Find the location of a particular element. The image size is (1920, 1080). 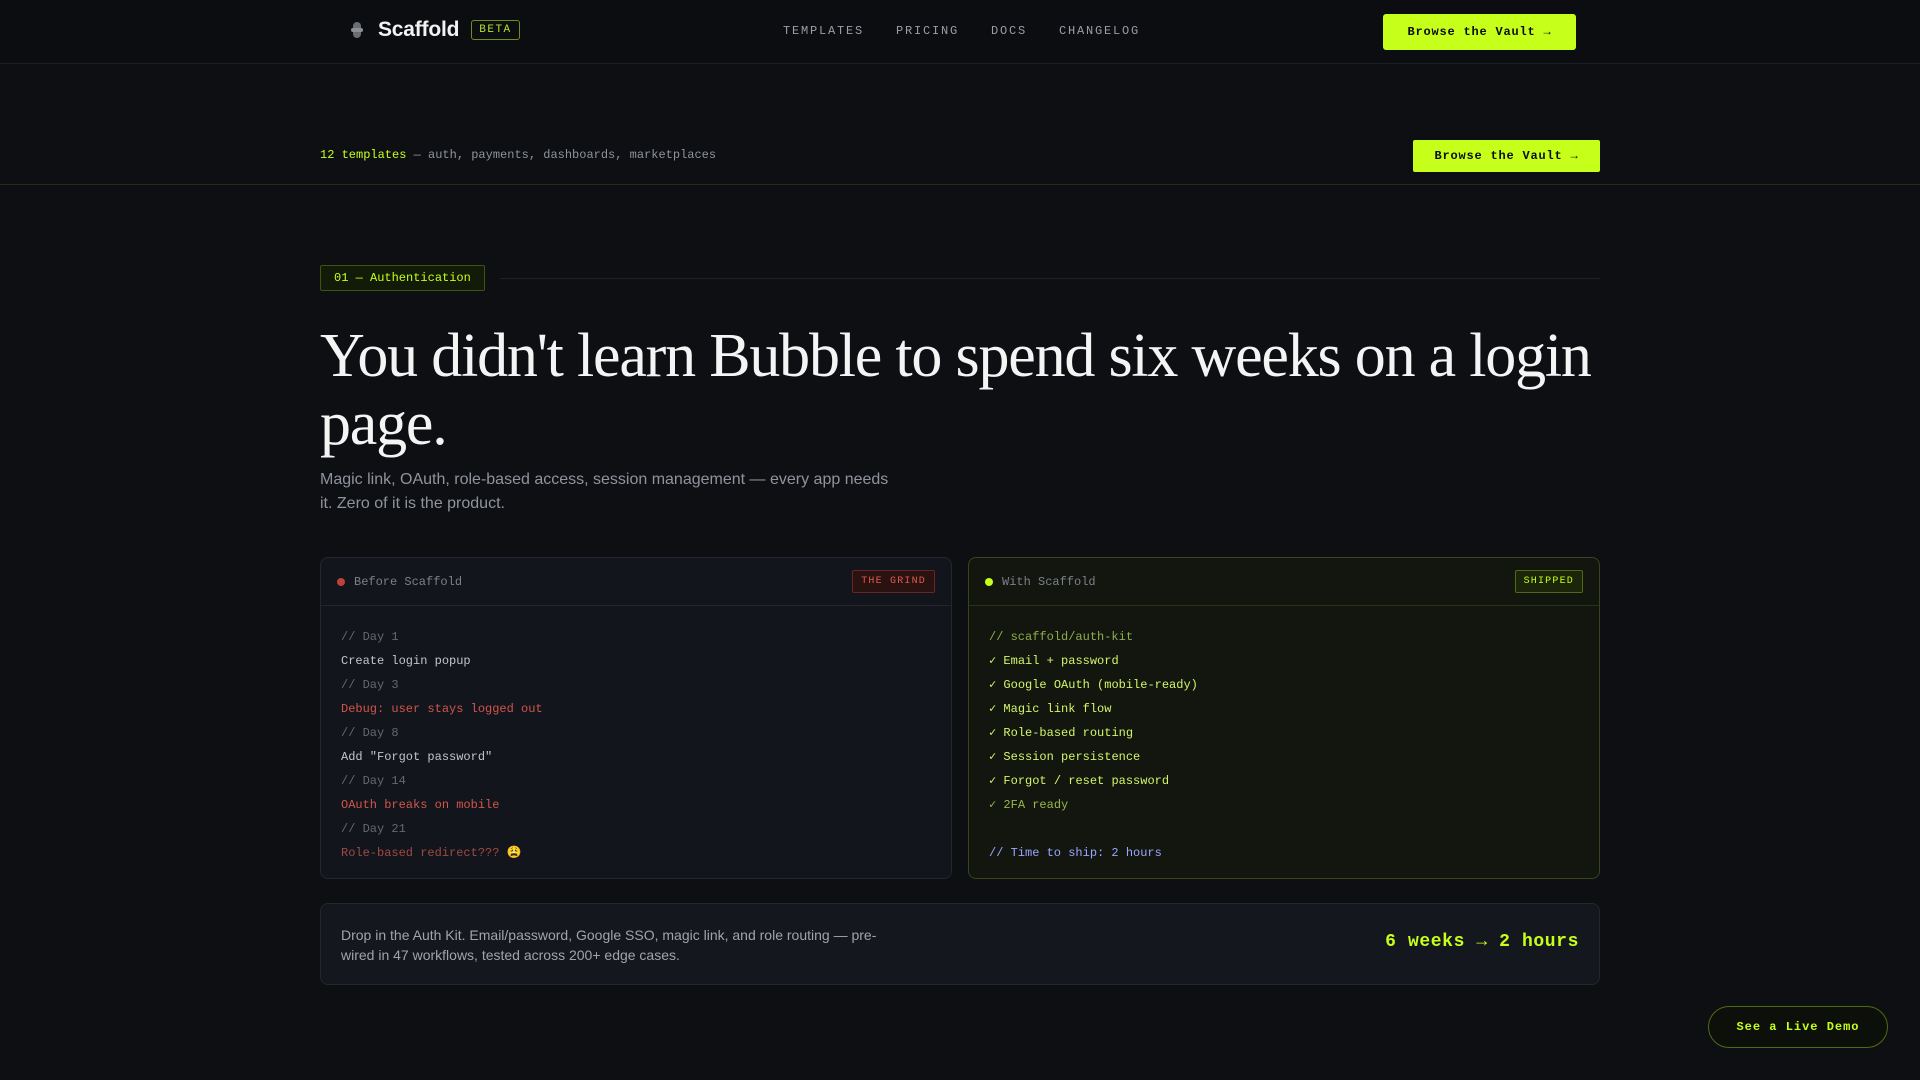

before-card-title: Before Scaffold is located at coordinates (408, 581).